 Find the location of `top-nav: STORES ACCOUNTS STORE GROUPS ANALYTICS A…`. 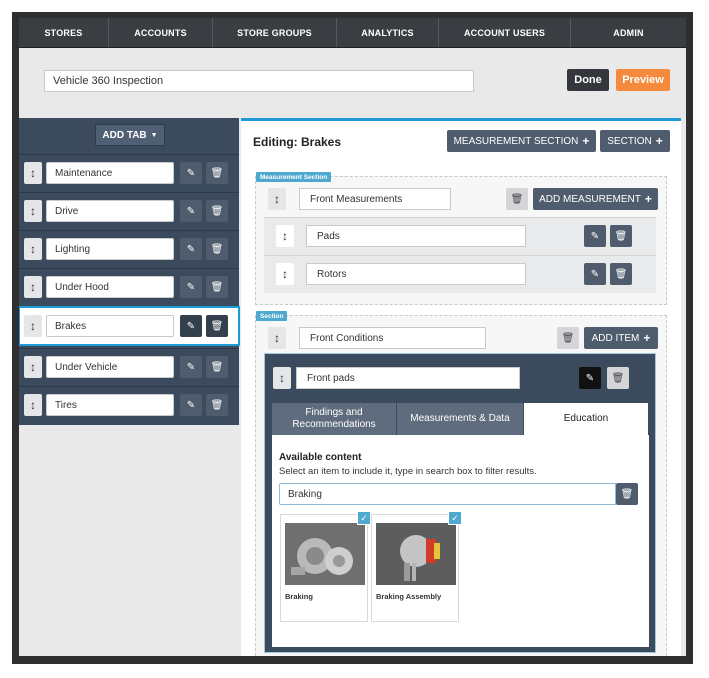

top-nav: STORES ACCOUNTS STORE GROUPS ANALYTICS A… is located at coordinates (352, 33).